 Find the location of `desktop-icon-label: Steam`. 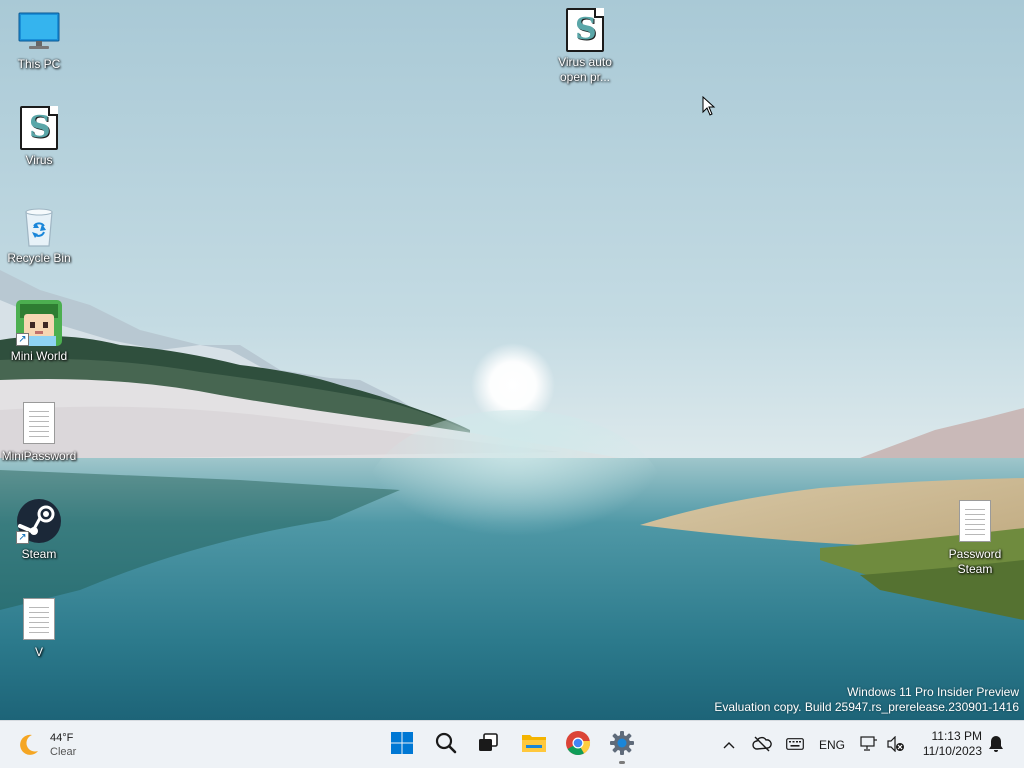

desktop-icon-label: Steam is located at coordinates (39, 554).